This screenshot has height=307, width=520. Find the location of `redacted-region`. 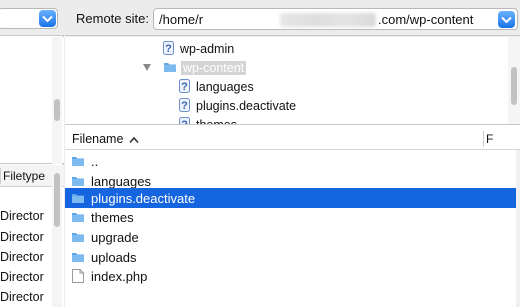

redacted-region is located at coordinates (328, 20).